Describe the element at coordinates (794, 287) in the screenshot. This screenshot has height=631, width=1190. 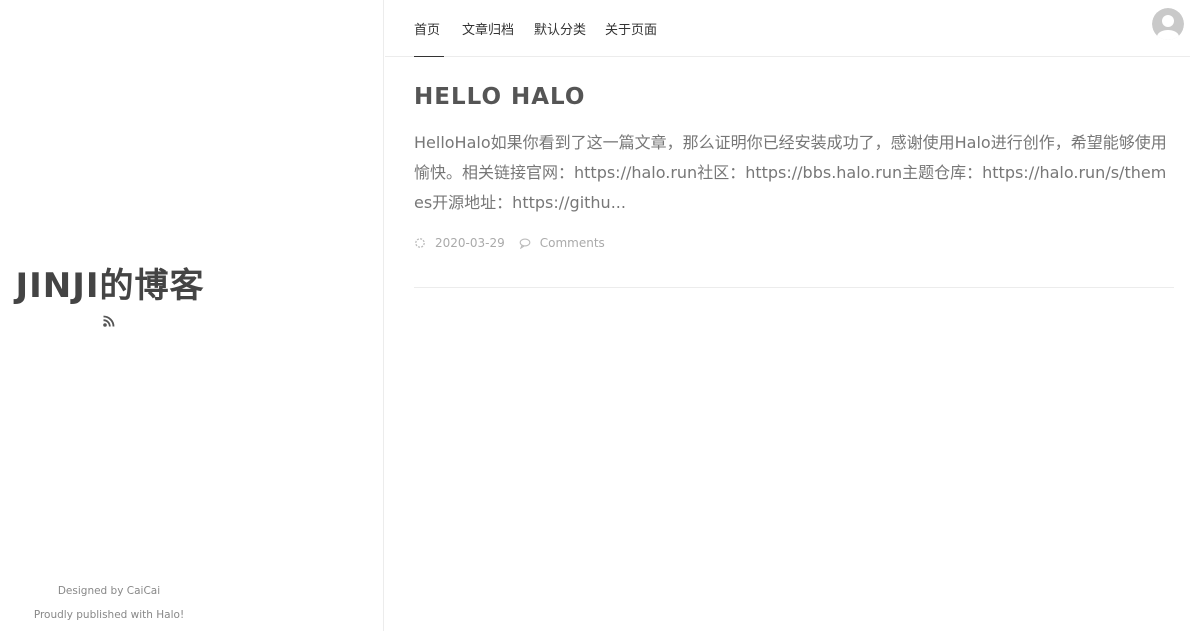
I see `post-divider` at that location.